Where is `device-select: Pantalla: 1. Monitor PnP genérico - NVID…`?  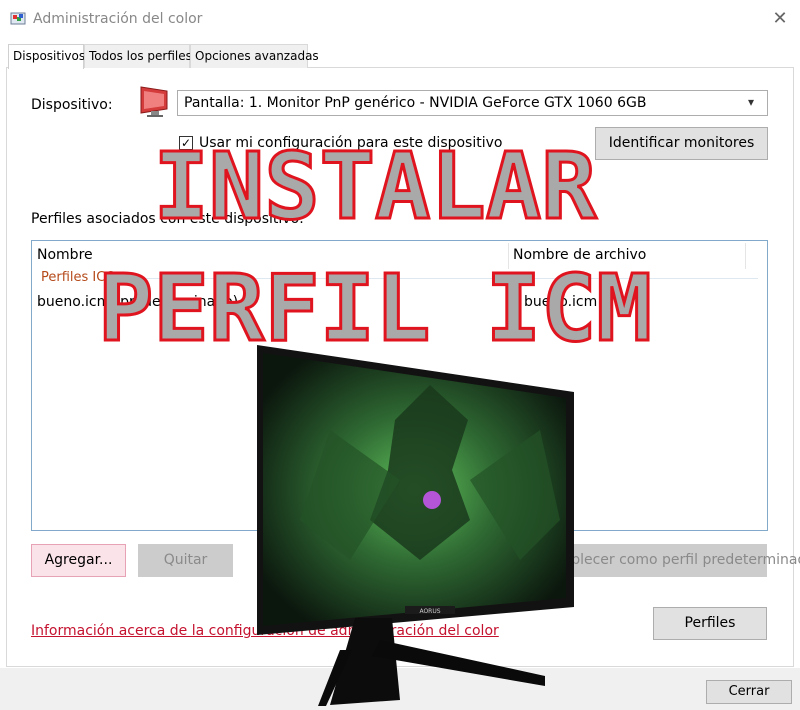 device-select: Pantalla: 1. Monitor PnP genérico - NVID… is located at coordinates (472, 103).